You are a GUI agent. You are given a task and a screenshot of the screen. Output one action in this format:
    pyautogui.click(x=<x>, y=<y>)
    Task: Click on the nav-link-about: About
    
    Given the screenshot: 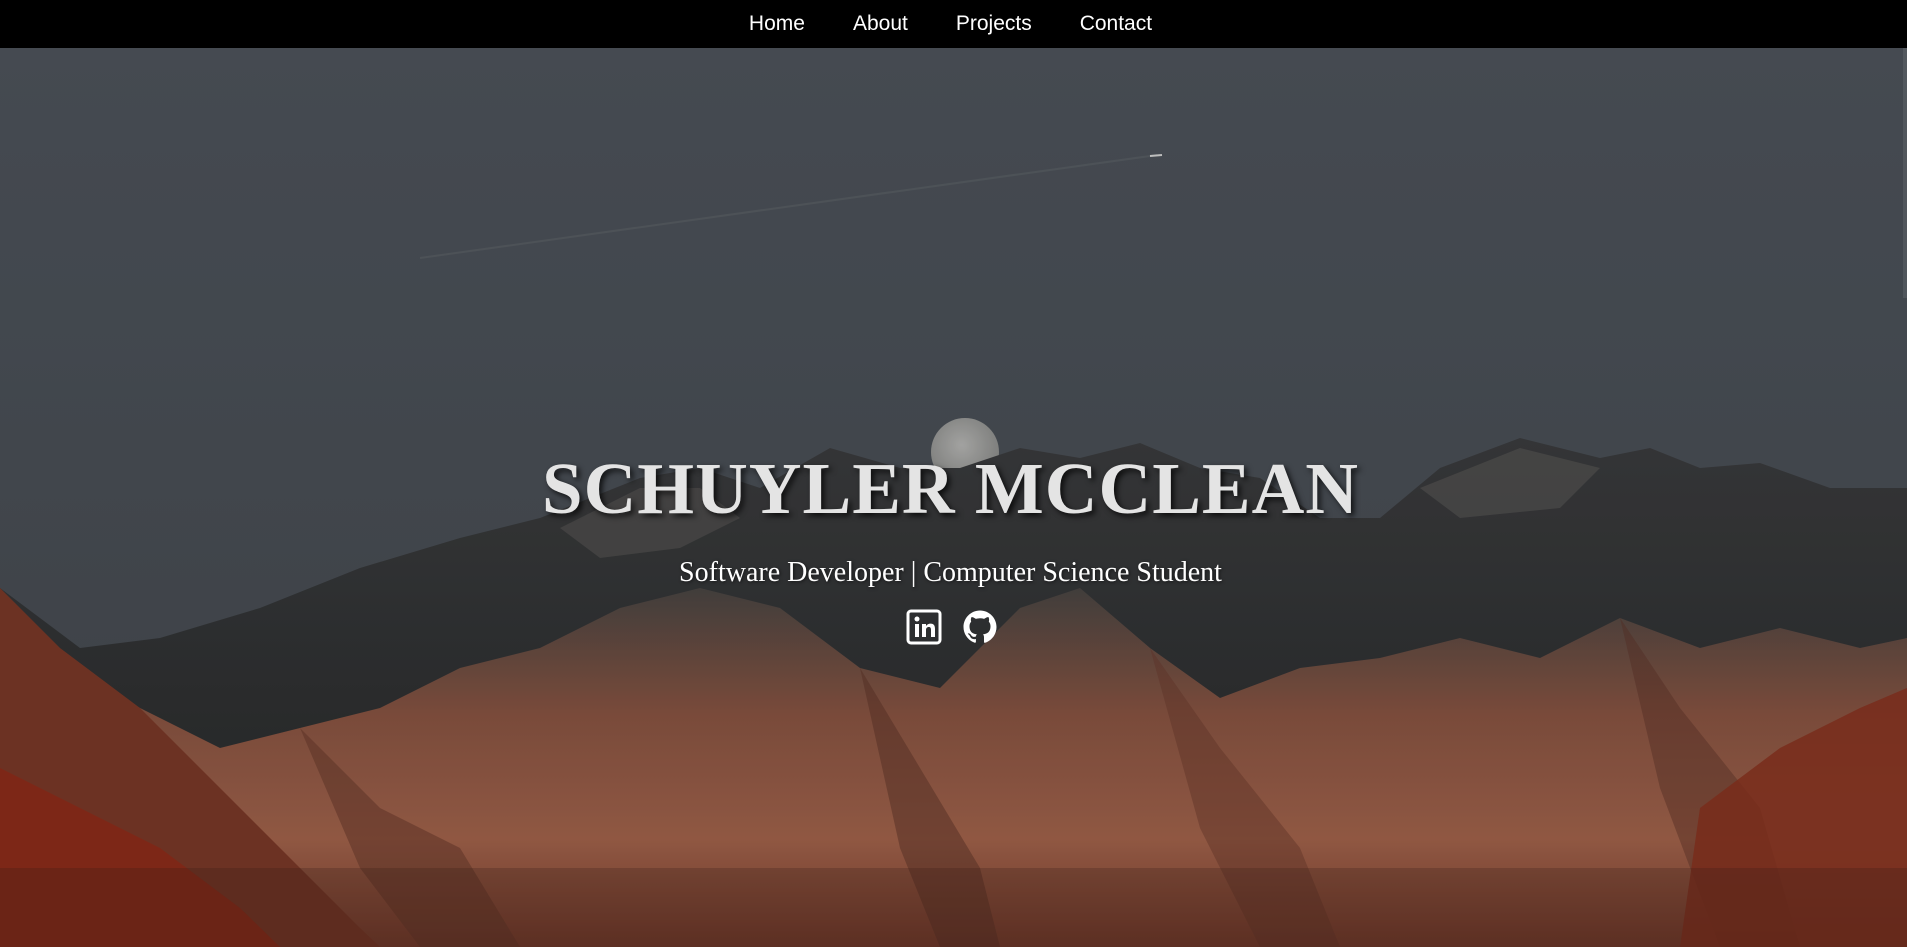 What is the action you would take?
    pyautogui.click(x=880, y=23)
    